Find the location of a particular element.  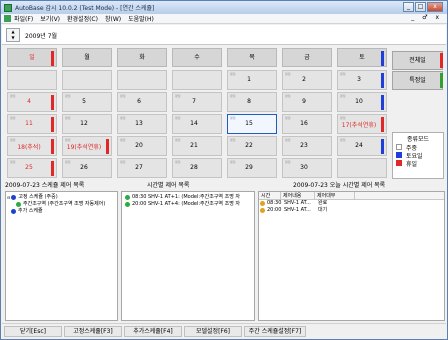

tree-item-label: 고정 스케쥴 (주중) is located at coordinates (38, 197).